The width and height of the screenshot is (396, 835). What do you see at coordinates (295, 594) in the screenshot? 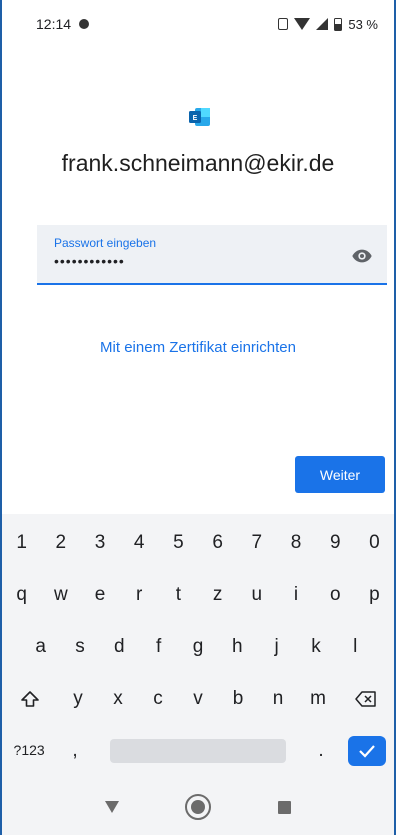
I see `key: i` at bounding box center [295, 594].